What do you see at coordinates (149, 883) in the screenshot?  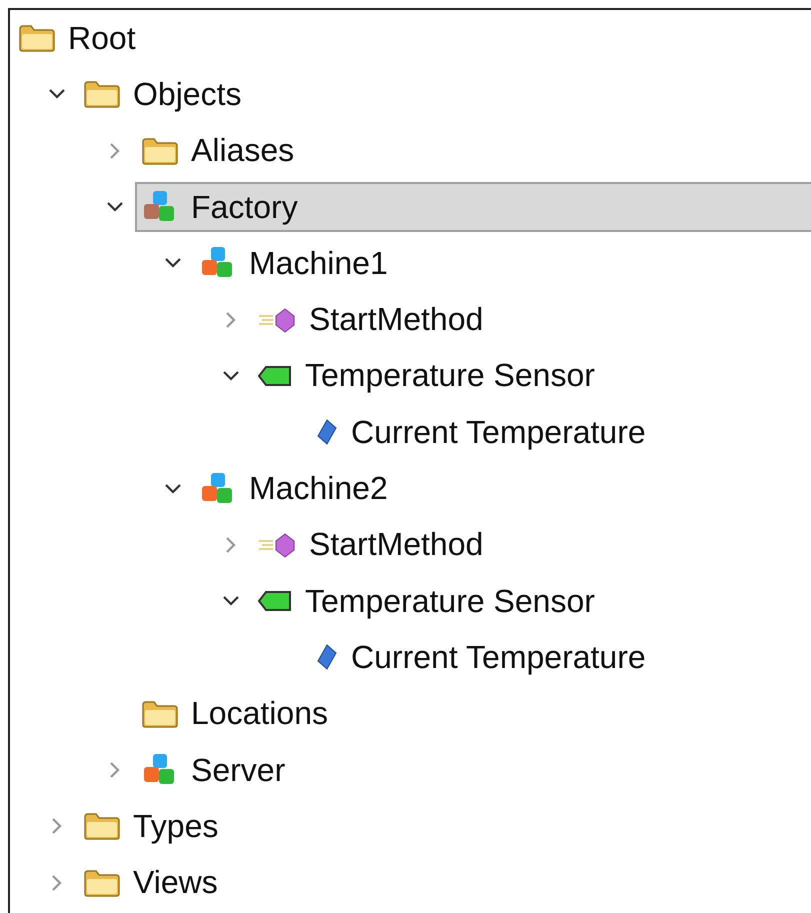 I see `tree-item: Views` at bounding box center [149, 883].